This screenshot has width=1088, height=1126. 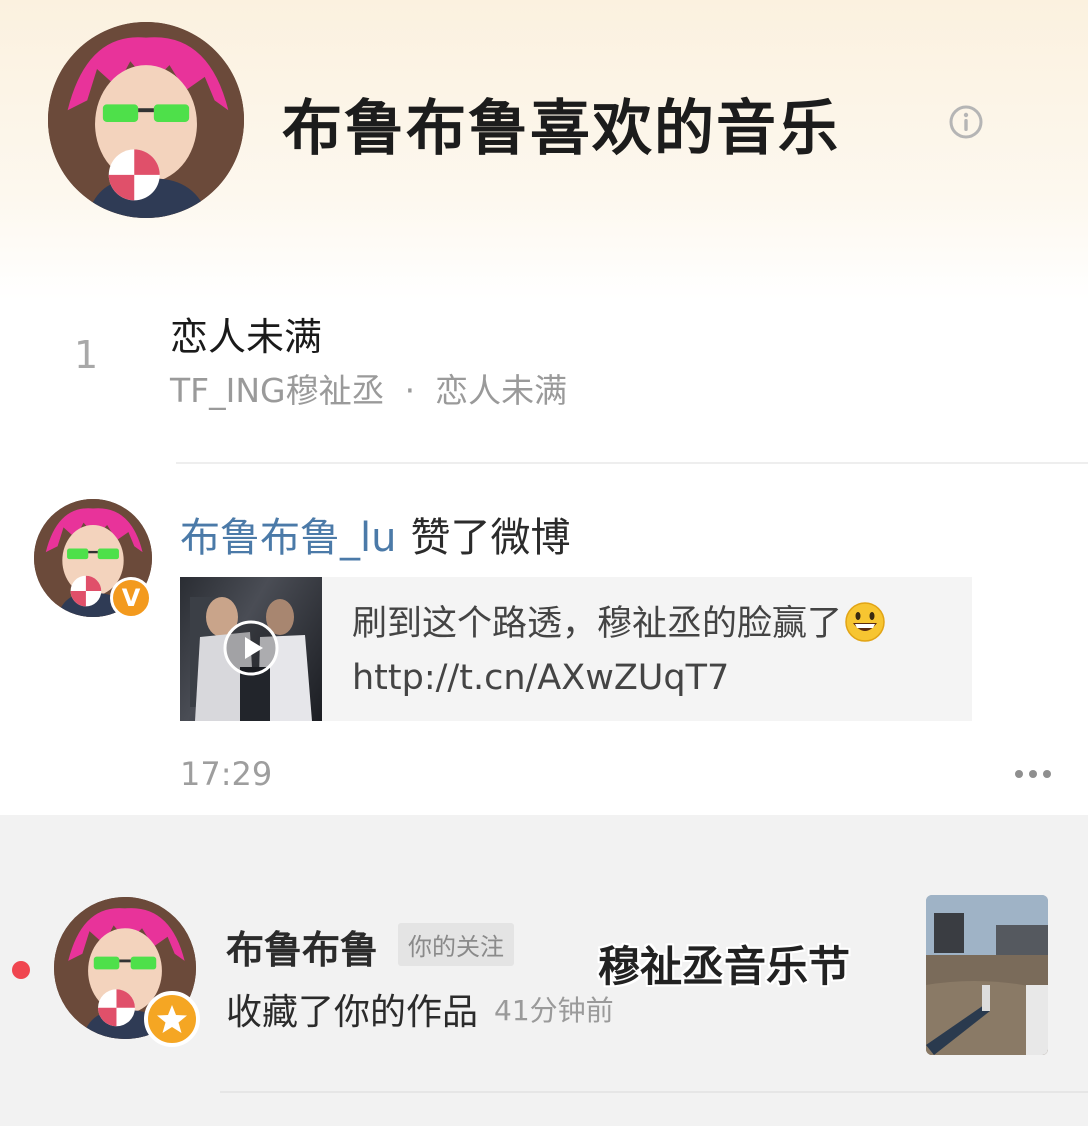 What do you see at coordinates (131, 598) in the screenshot?
I see `verified-badge-icon: V` at bounding box center [131, 598].